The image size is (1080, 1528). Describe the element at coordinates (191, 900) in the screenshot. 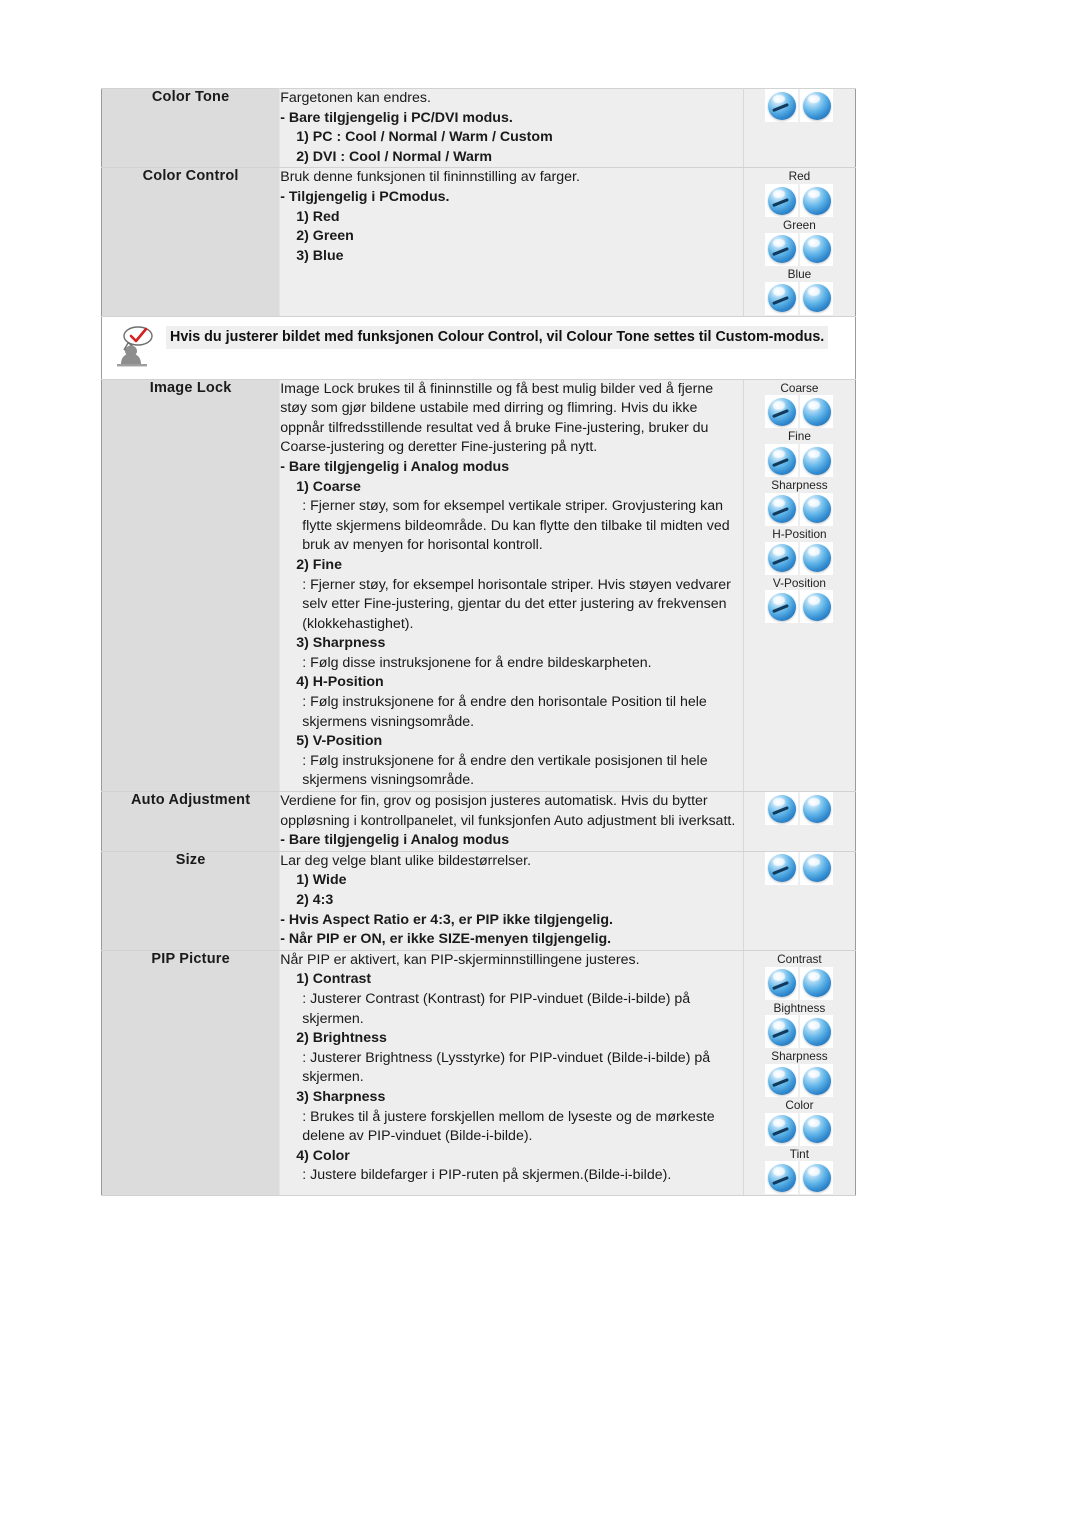

I see `feature-label-cell-size: Size` at that location.